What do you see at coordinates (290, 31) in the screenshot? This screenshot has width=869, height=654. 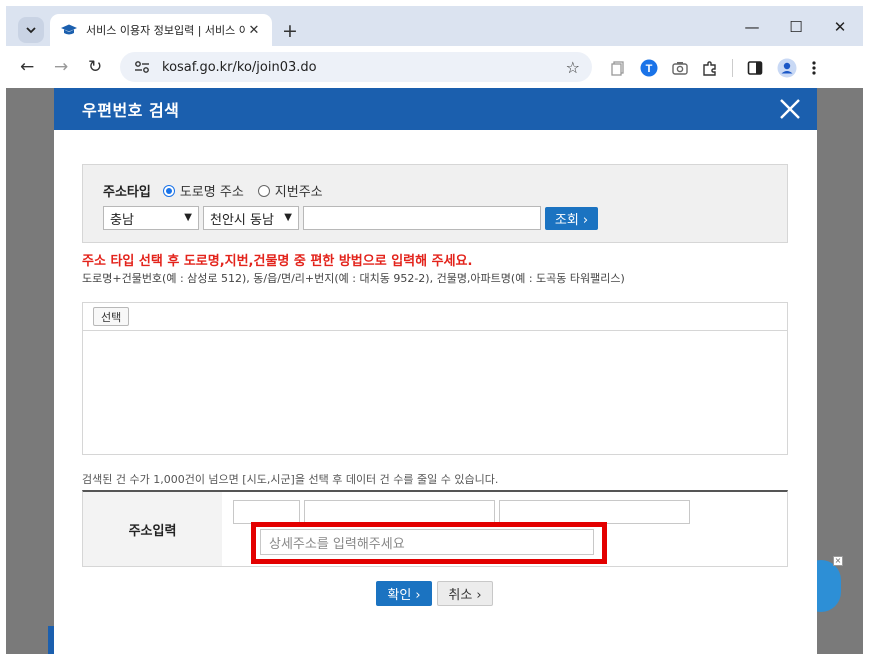 I see `new-tab-button: +` at bounding box center [290, 31].